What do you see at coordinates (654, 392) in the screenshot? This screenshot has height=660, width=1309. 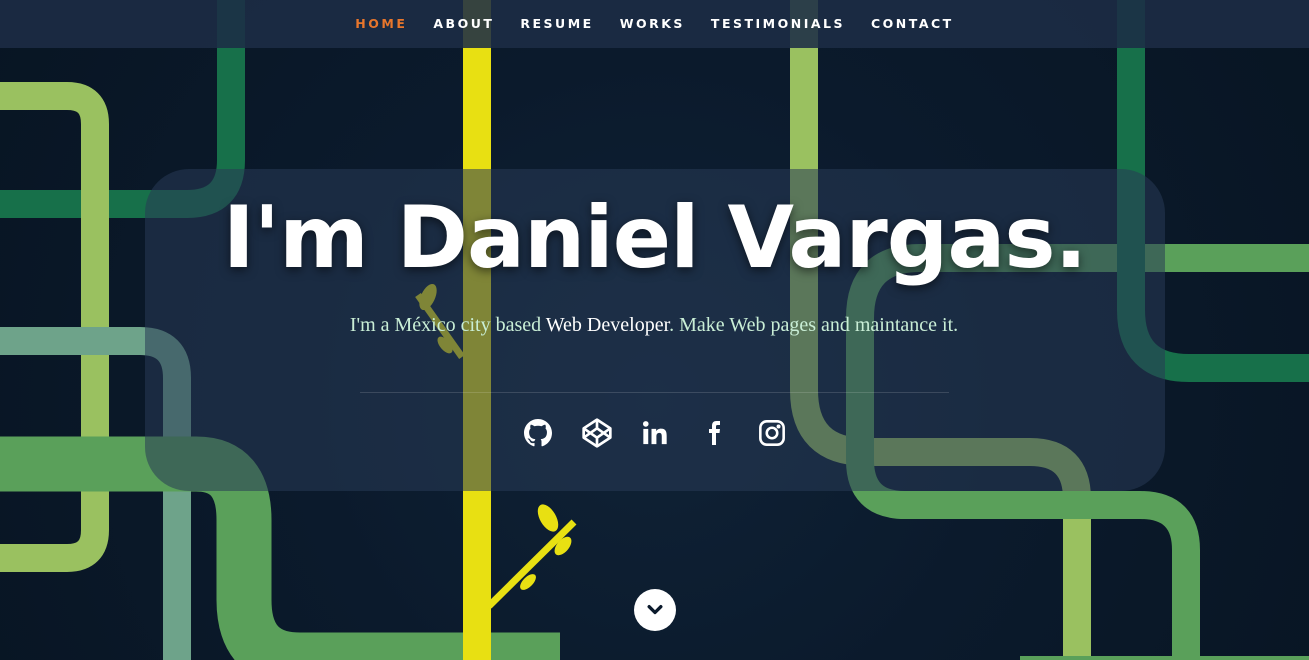 I see `hero-divider` at bounding box center [654, 392].